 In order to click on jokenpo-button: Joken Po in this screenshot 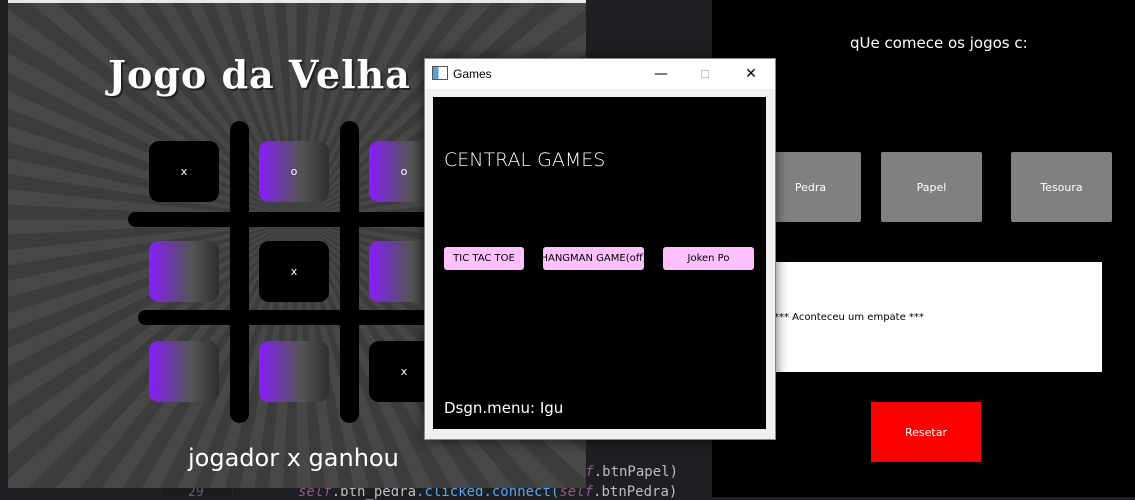, I will do `click(708, 258)`.